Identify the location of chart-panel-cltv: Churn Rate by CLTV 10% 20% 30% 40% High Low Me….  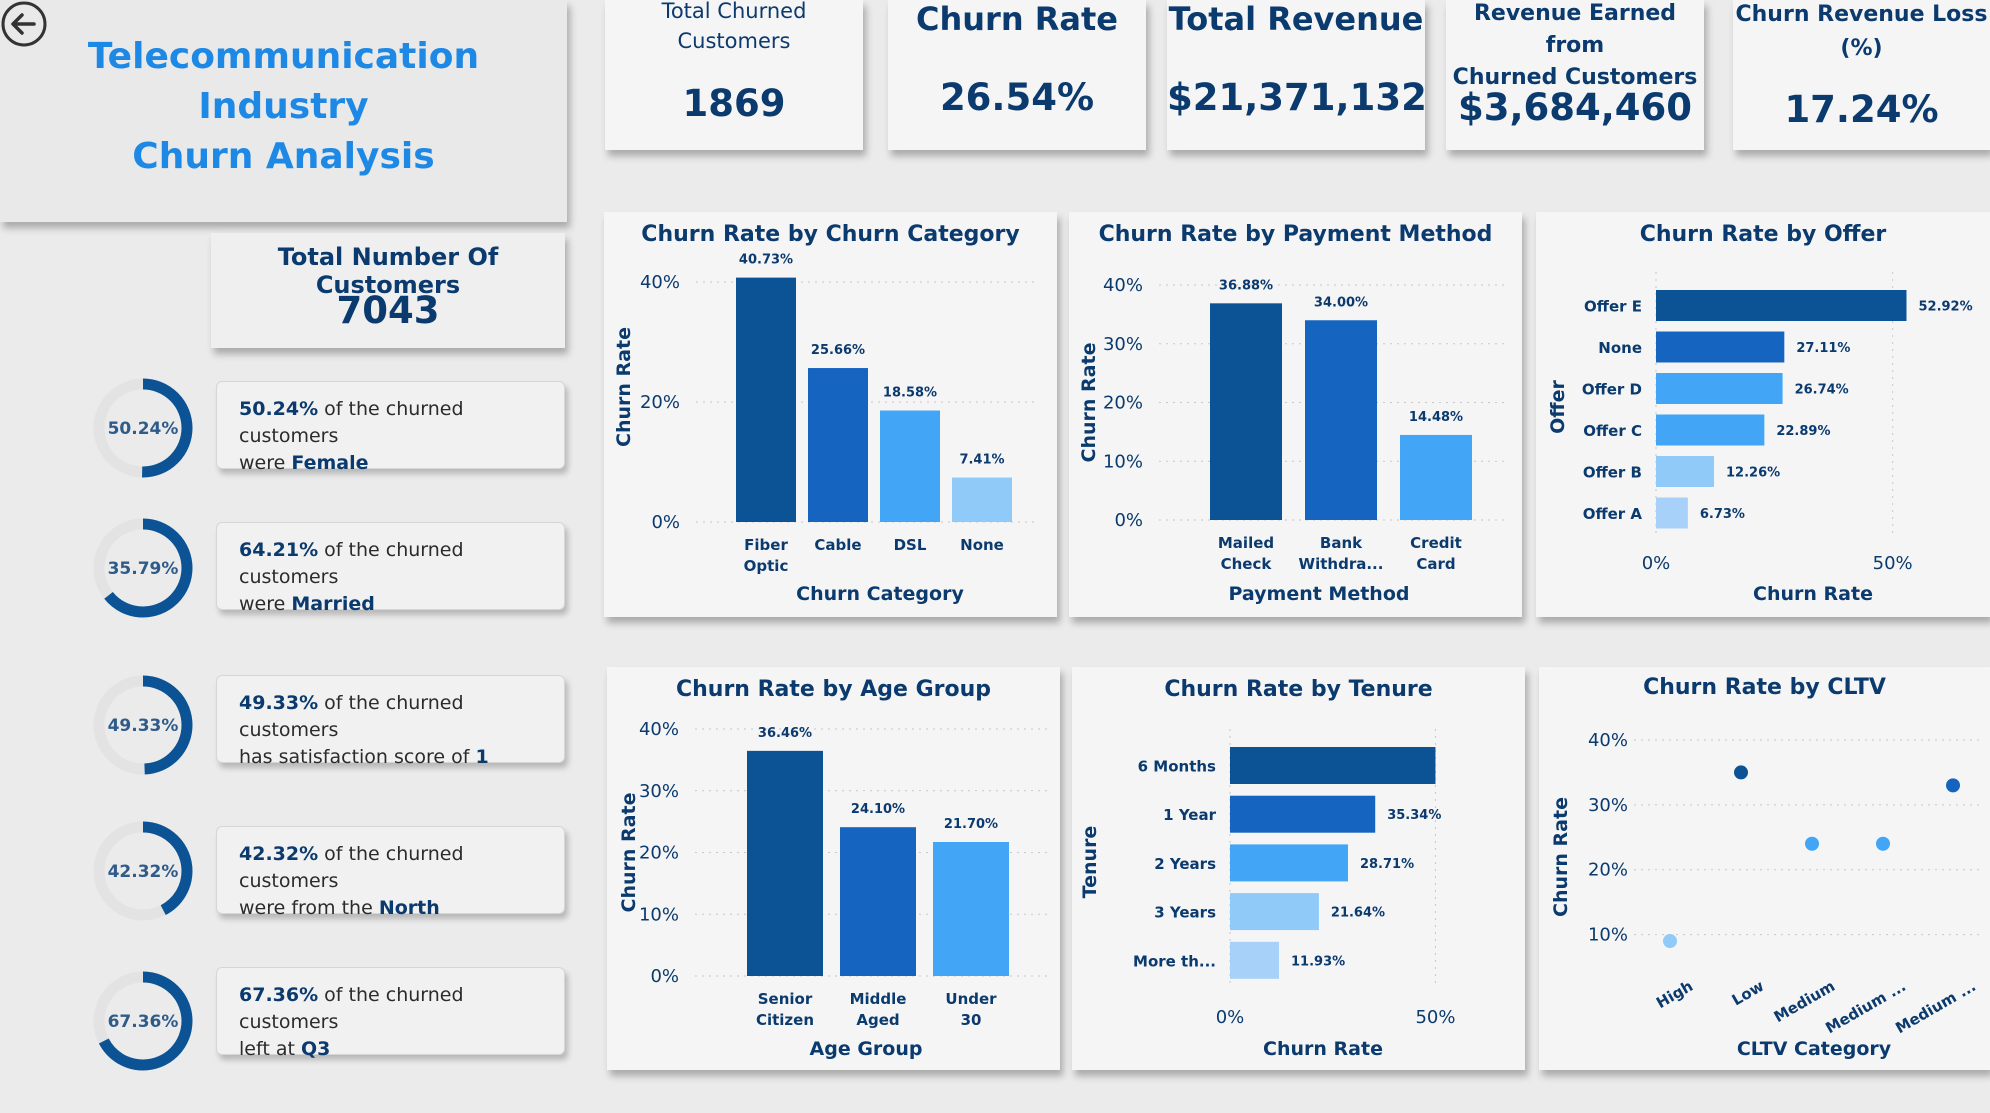
(1764, 868).